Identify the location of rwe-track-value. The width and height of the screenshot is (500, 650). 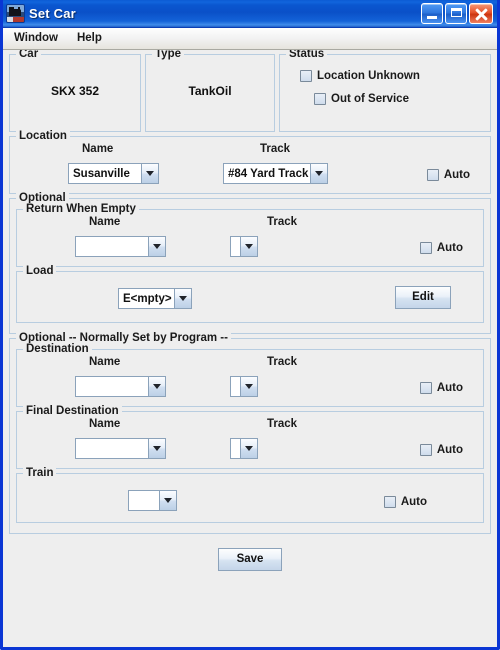
(235, 246).